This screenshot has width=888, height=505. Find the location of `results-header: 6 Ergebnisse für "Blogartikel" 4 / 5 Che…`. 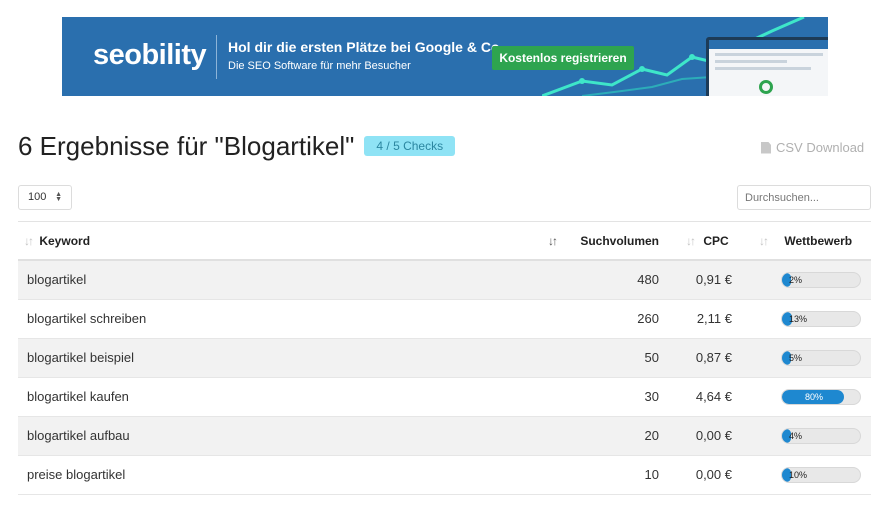

results-header: 6 Ergebnisse für "Blogartikel" 4 / 5 Che… is located at coordinates (237, 146).